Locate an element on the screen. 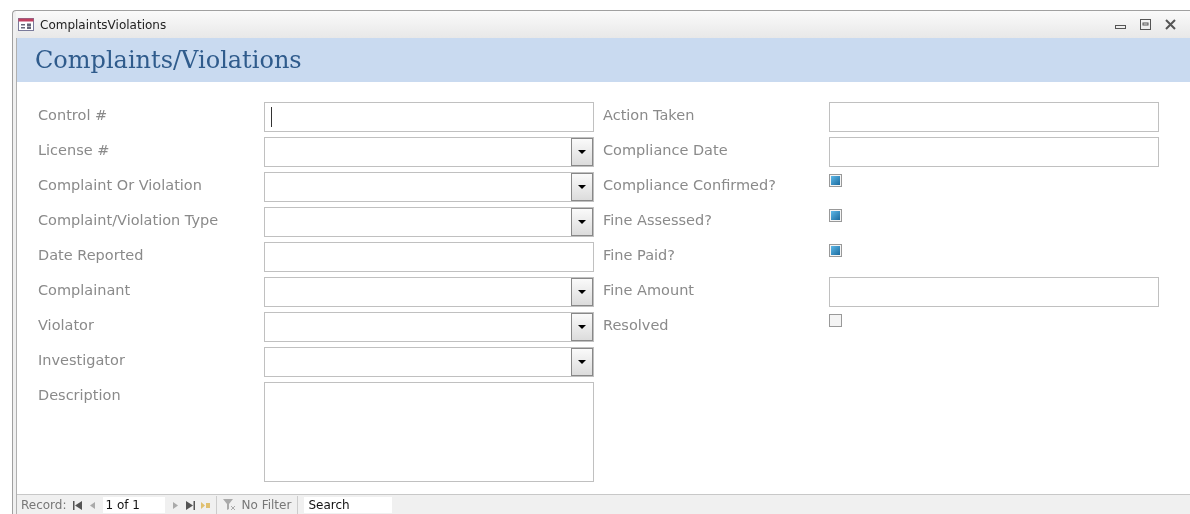 The height and width of the screenshot is (514, 1190). field-label: Description is located at coordinates (80, 395).